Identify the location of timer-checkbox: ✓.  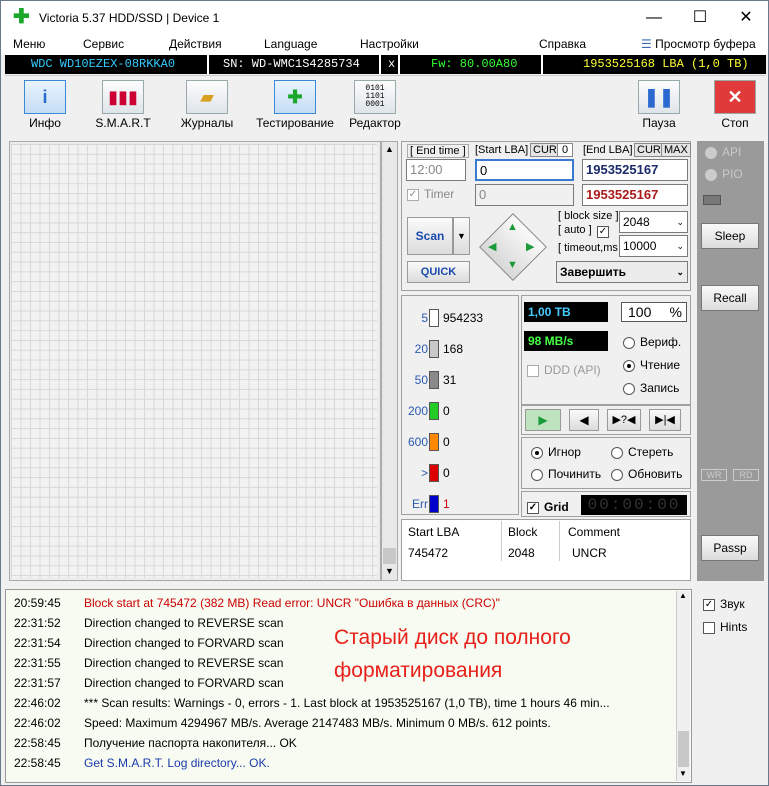
(413, 194).